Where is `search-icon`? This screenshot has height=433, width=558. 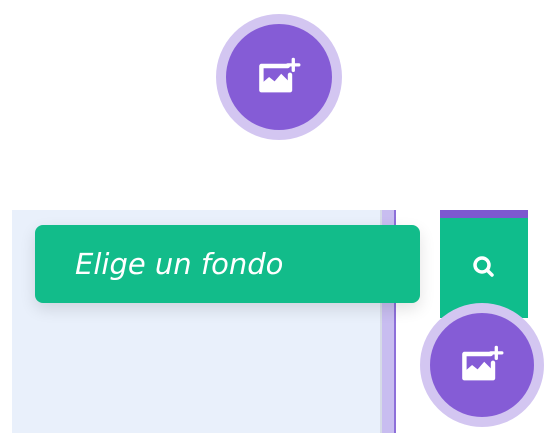
search-icon is located at coordinates (484, 267).